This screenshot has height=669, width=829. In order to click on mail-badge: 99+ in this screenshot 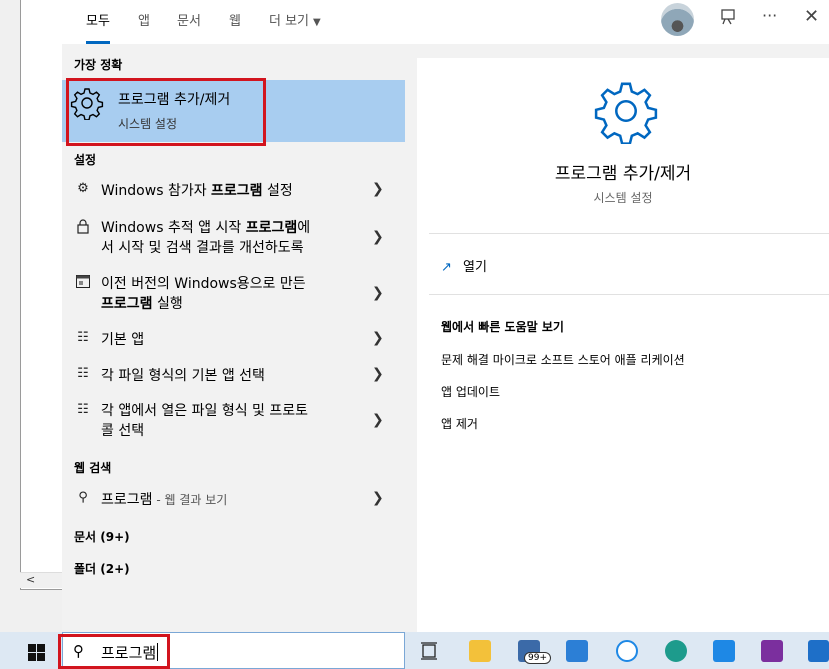, I will do `click(537, 658)`.